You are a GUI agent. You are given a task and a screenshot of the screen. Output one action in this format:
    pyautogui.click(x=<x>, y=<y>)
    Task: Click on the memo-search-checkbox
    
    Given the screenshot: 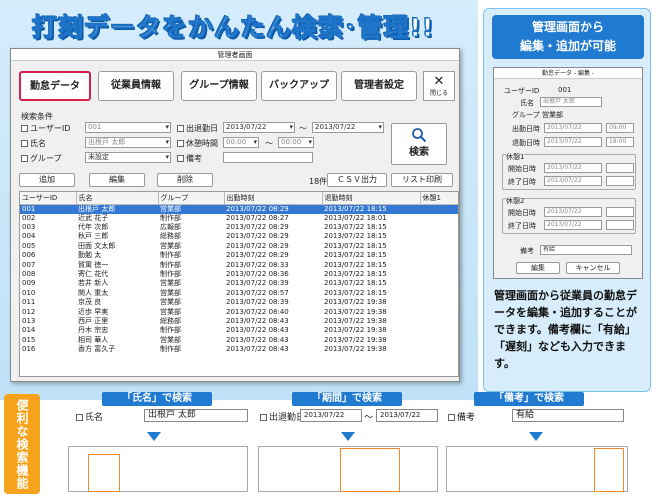 What is the action you would take?
    pyautogui.click(x=451, y=417)
    